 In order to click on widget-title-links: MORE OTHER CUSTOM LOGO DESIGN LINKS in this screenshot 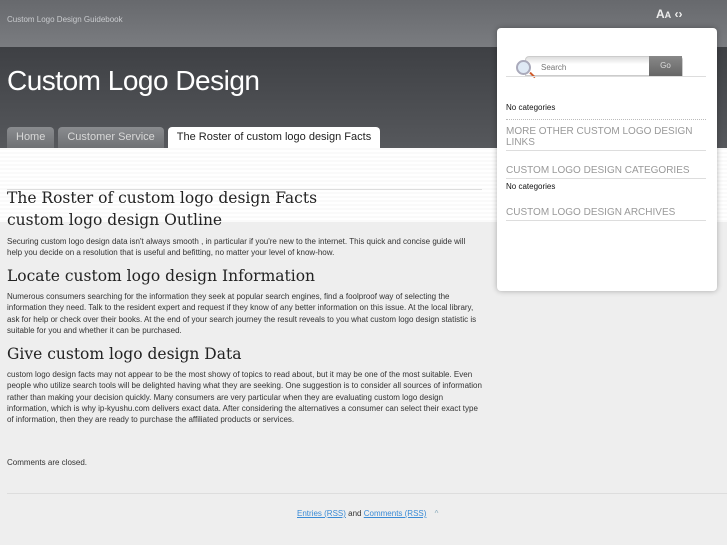, I will do `click(606, 138)`.